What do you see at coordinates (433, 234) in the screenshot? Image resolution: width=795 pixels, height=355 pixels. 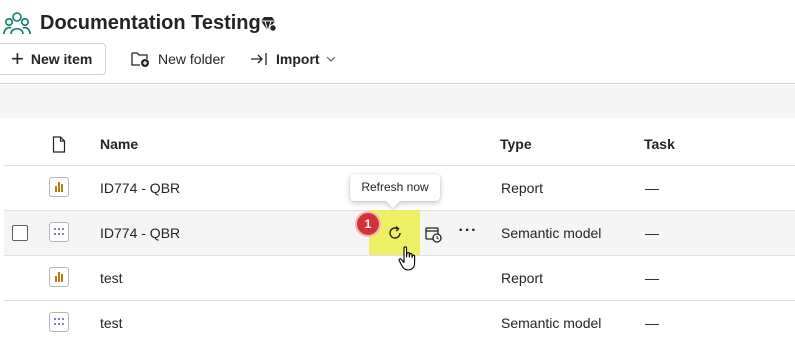 I see `schedule-refresh-icon` at bounding box center [433, 234].